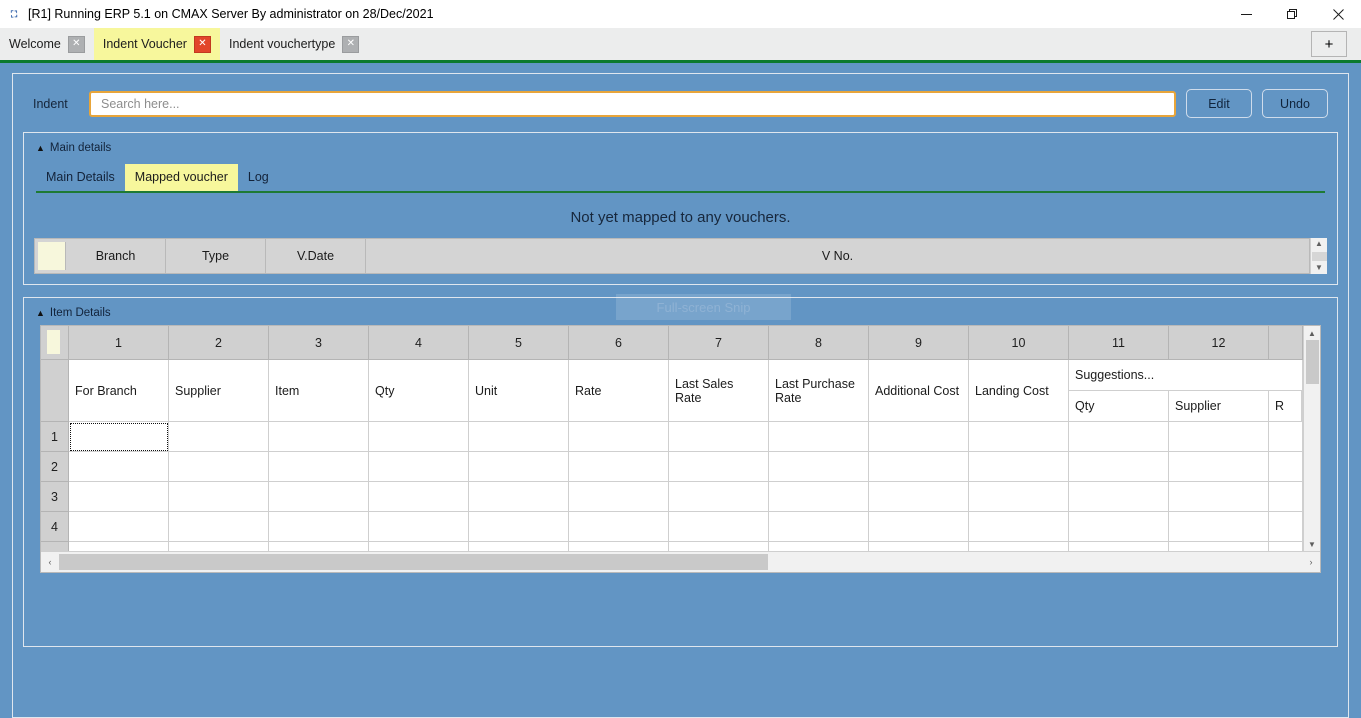 This screenshot has height=718, width=1361. I want to click on tab-main-details: Main Details, so click(80, 177).